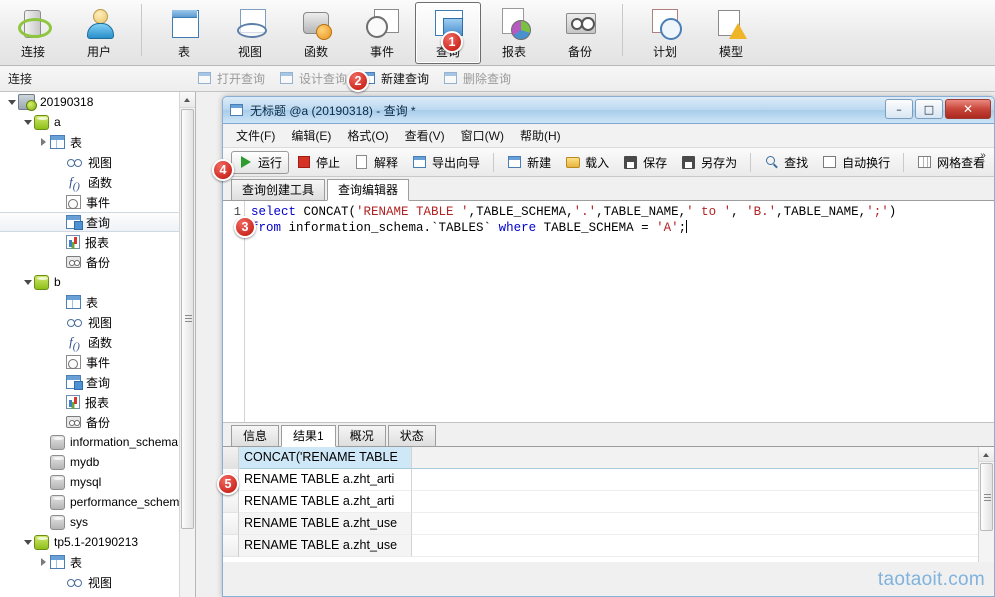 The height and width of the screenshot is (597, 995). What do you see at coordinates (446, 162) in the screenshot?
I see `toolbar-button-导出向导: 导出向导` at bounding box center [446, 162].